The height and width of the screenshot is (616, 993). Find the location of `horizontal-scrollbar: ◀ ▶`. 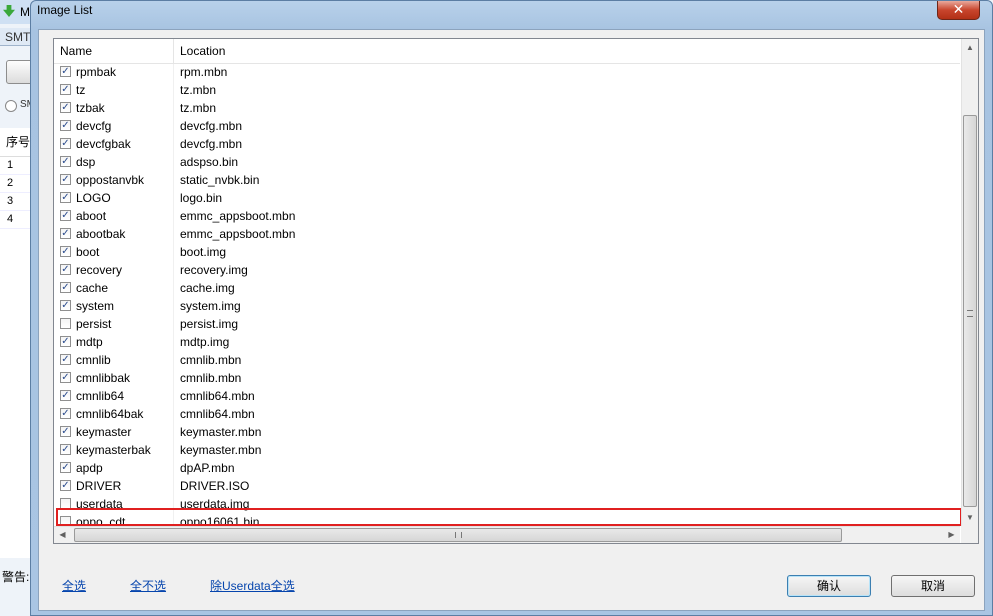

horizontal-scrollbar: ◀ ▶ is located at coordinates (507, 534).